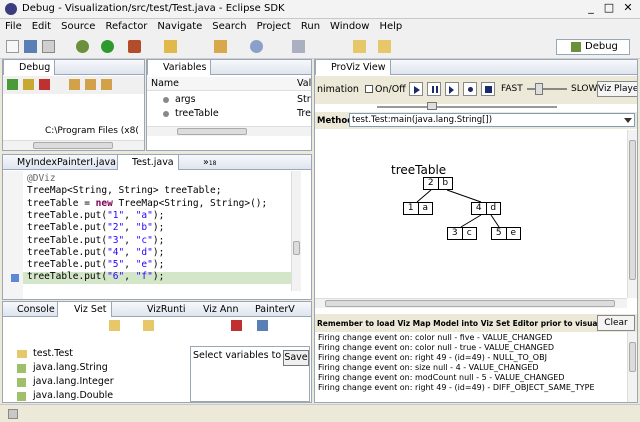 The image size is (640, 422). What do you see at coordinates (628, 8) in the screenshot?
I see `close-button: ✕` at bounding box center [628, 8].